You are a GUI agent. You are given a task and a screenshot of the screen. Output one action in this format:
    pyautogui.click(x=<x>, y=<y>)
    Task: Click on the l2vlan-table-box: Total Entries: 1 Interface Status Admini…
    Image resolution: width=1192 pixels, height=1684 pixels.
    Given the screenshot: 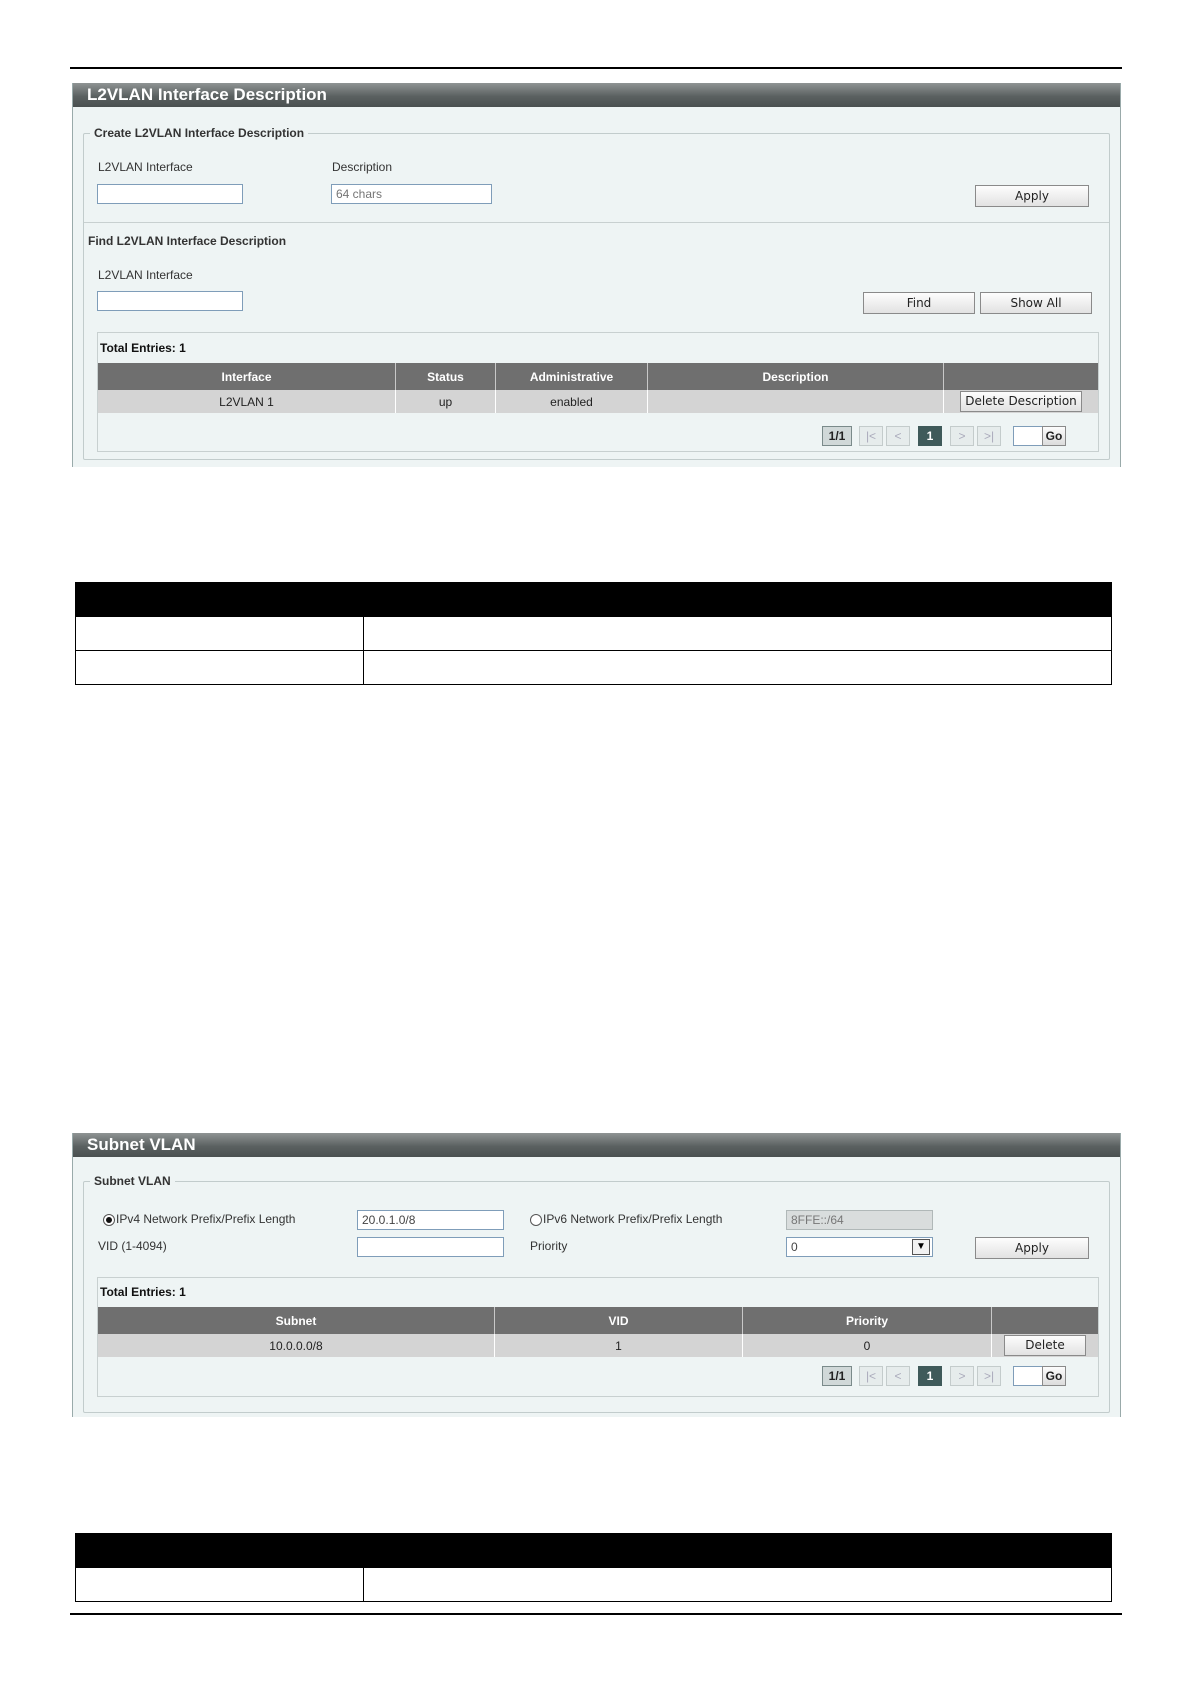 What is the action you would take?
    pyautogui.click(x=598, y=392)
    